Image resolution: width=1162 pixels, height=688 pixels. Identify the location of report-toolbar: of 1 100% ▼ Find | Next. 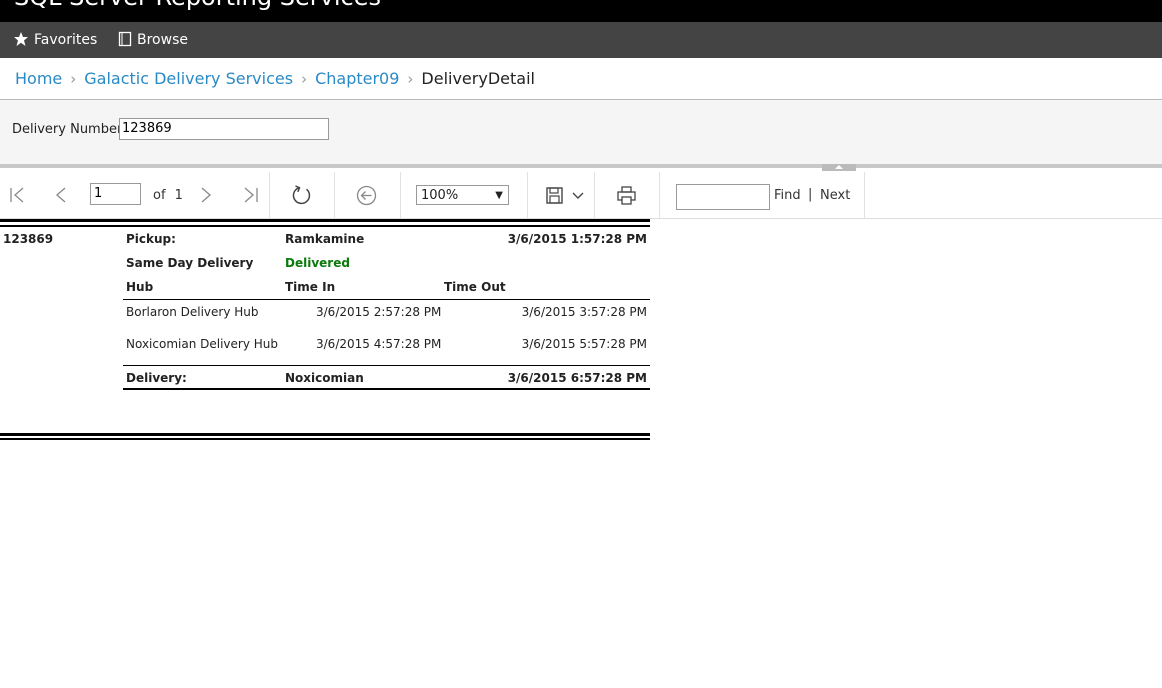
(581, 195).